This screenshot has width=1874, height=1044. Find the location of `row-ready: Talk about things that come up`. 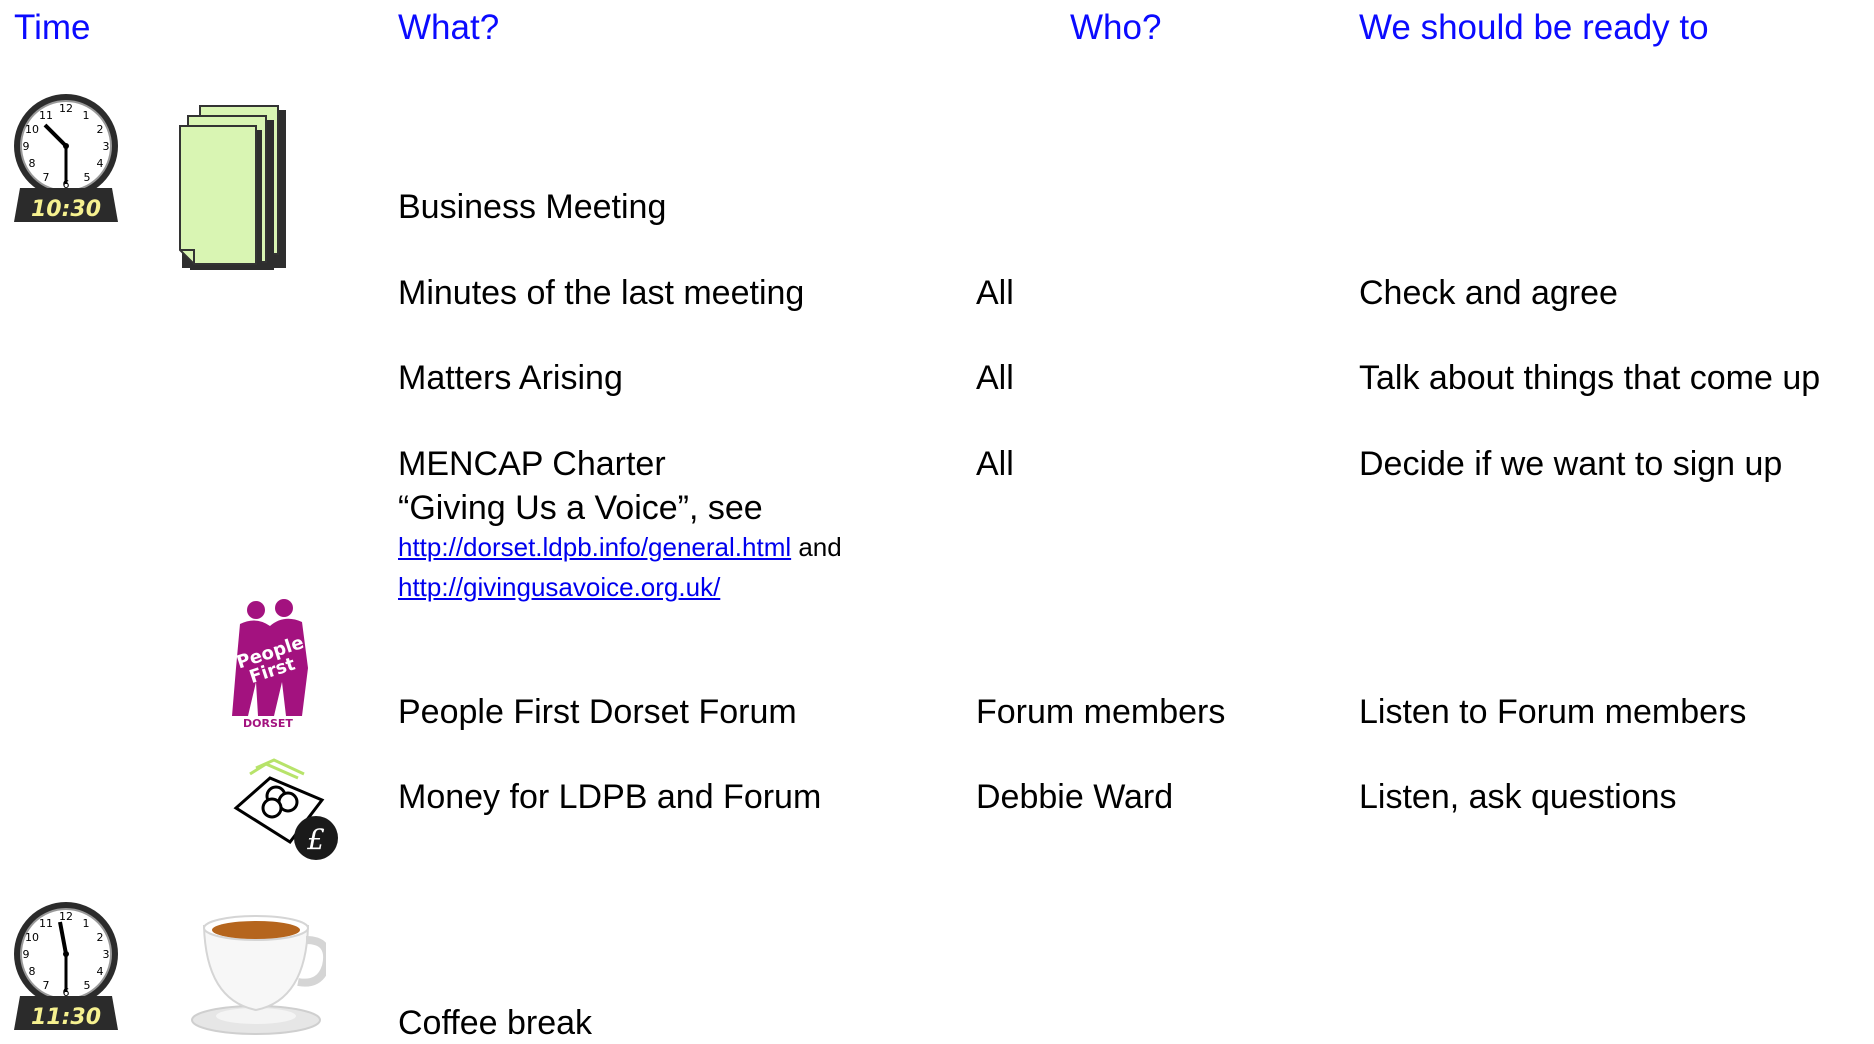

row-ready: Talk about things that come up is located at coordinates (1590, 378).